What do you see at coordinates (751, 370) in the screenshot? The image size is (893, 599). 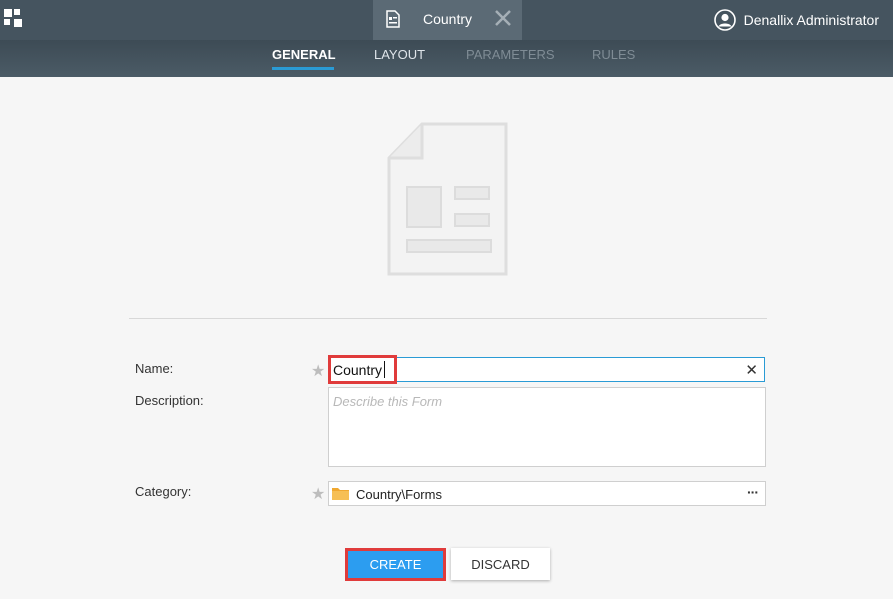 I see `clear-icon: ✕` at bounding box center [751, 370].